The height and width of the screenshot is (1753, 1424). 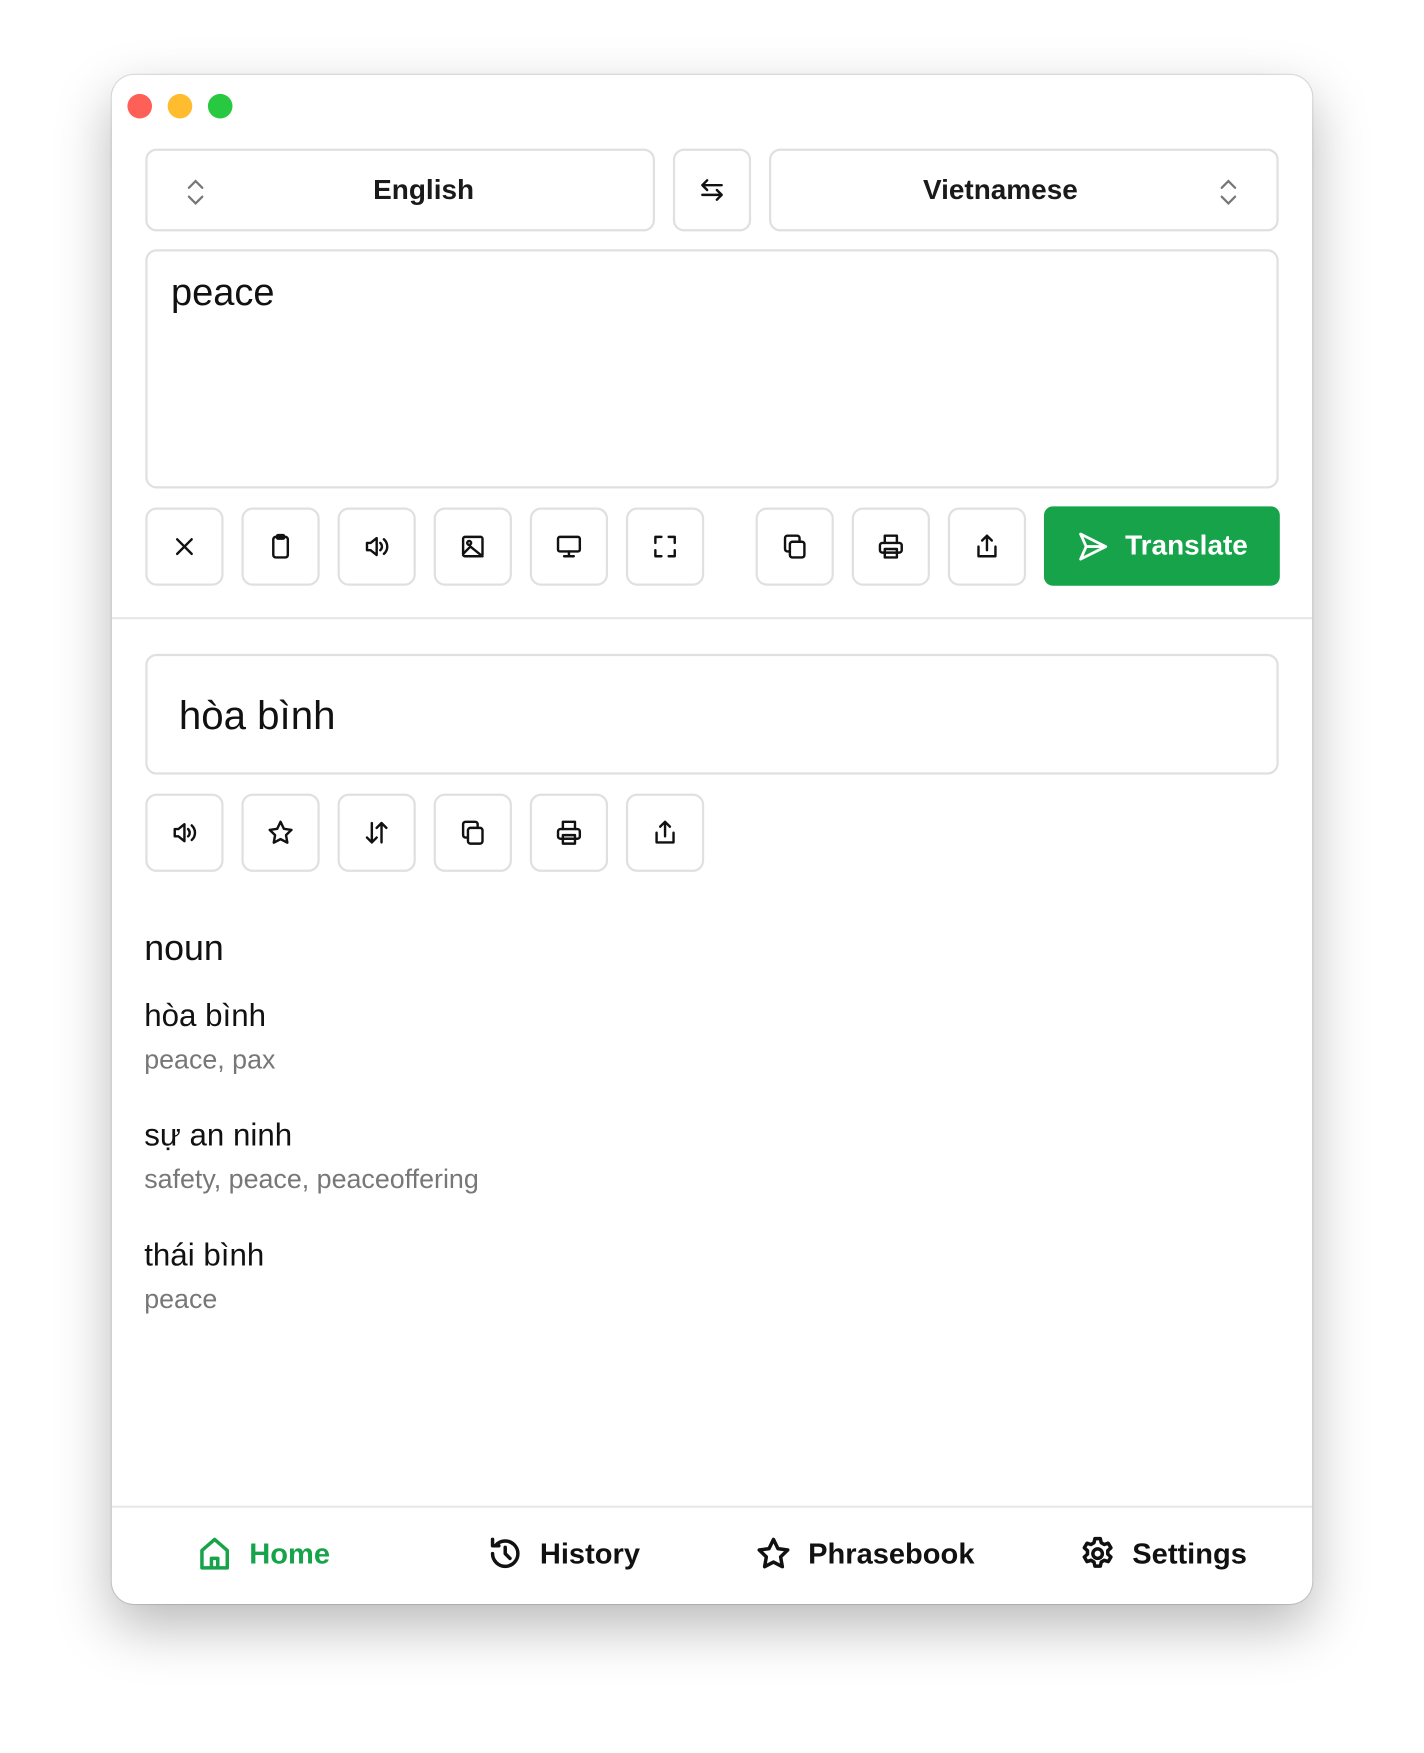 I want to click on result-text: hòa bình, so click(x=257, y=714).